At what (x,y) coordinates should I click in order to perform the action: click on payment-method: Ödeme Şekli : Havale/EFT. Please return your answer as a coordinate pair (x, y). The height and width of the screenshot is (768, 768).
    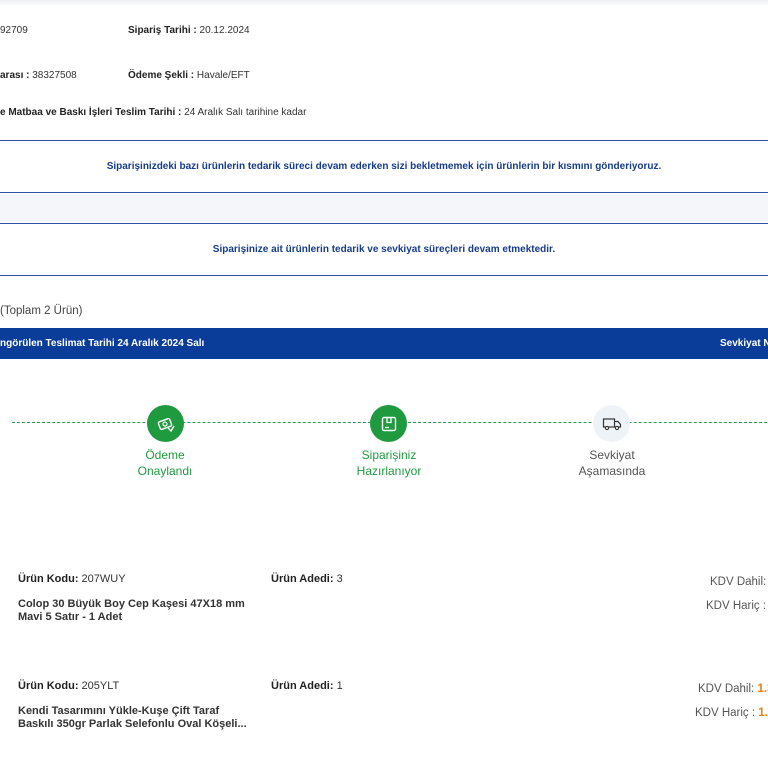
    Looking at the image, I should click on (189, 75).